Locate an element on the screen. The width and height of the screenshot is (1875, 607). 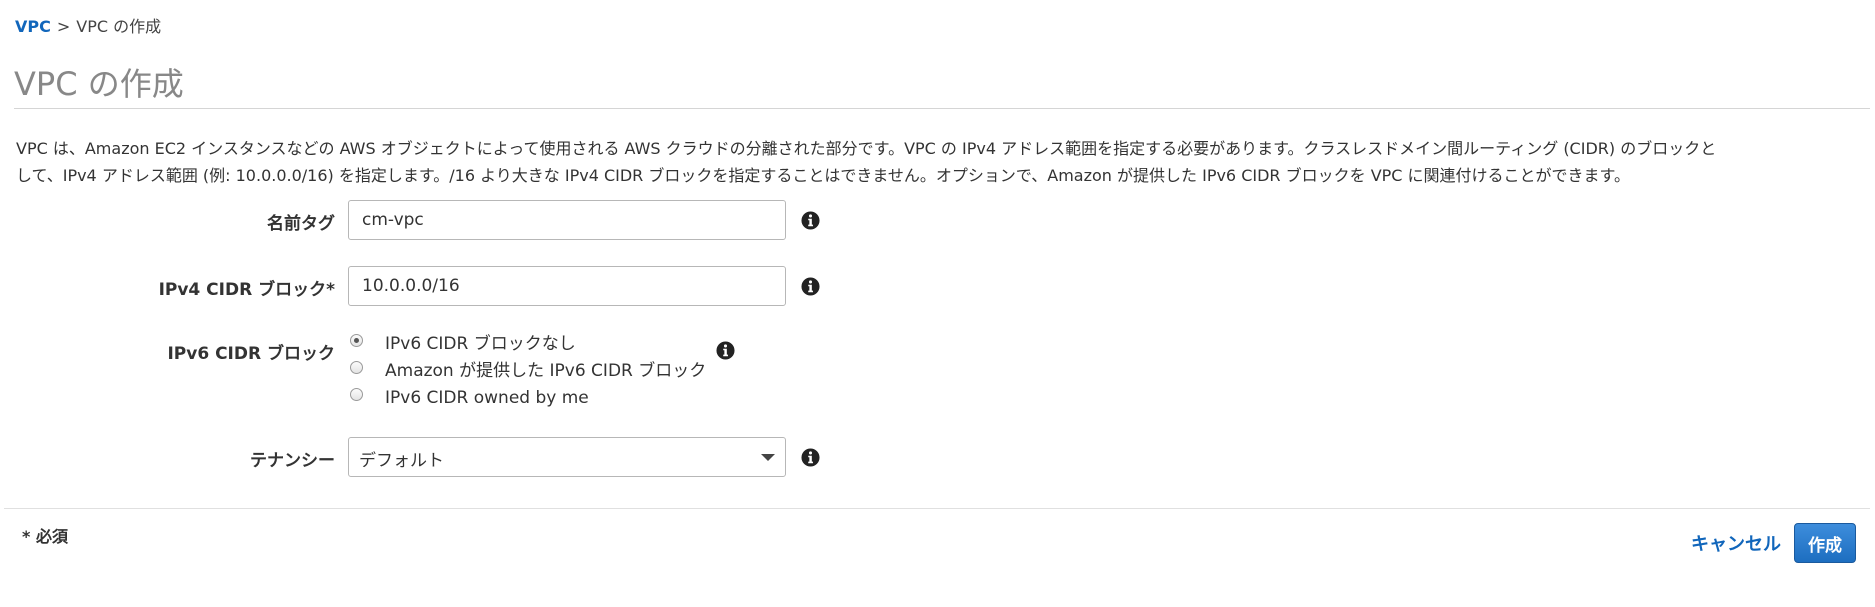
breadcrumb-current: VPC の作成 is located at coordinates (119, 26).